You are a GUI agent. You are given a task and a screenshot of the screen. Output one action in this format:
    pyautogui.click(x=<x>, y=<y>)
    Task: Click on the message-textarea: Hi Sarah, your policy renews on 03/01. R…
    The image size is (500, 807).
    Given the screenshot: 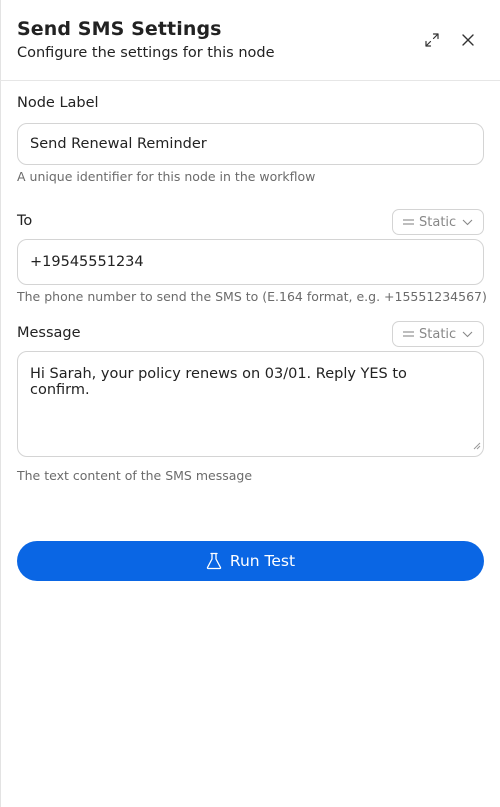 What is the action you would take?
    pyautogui.click(x=250, y=404)
    